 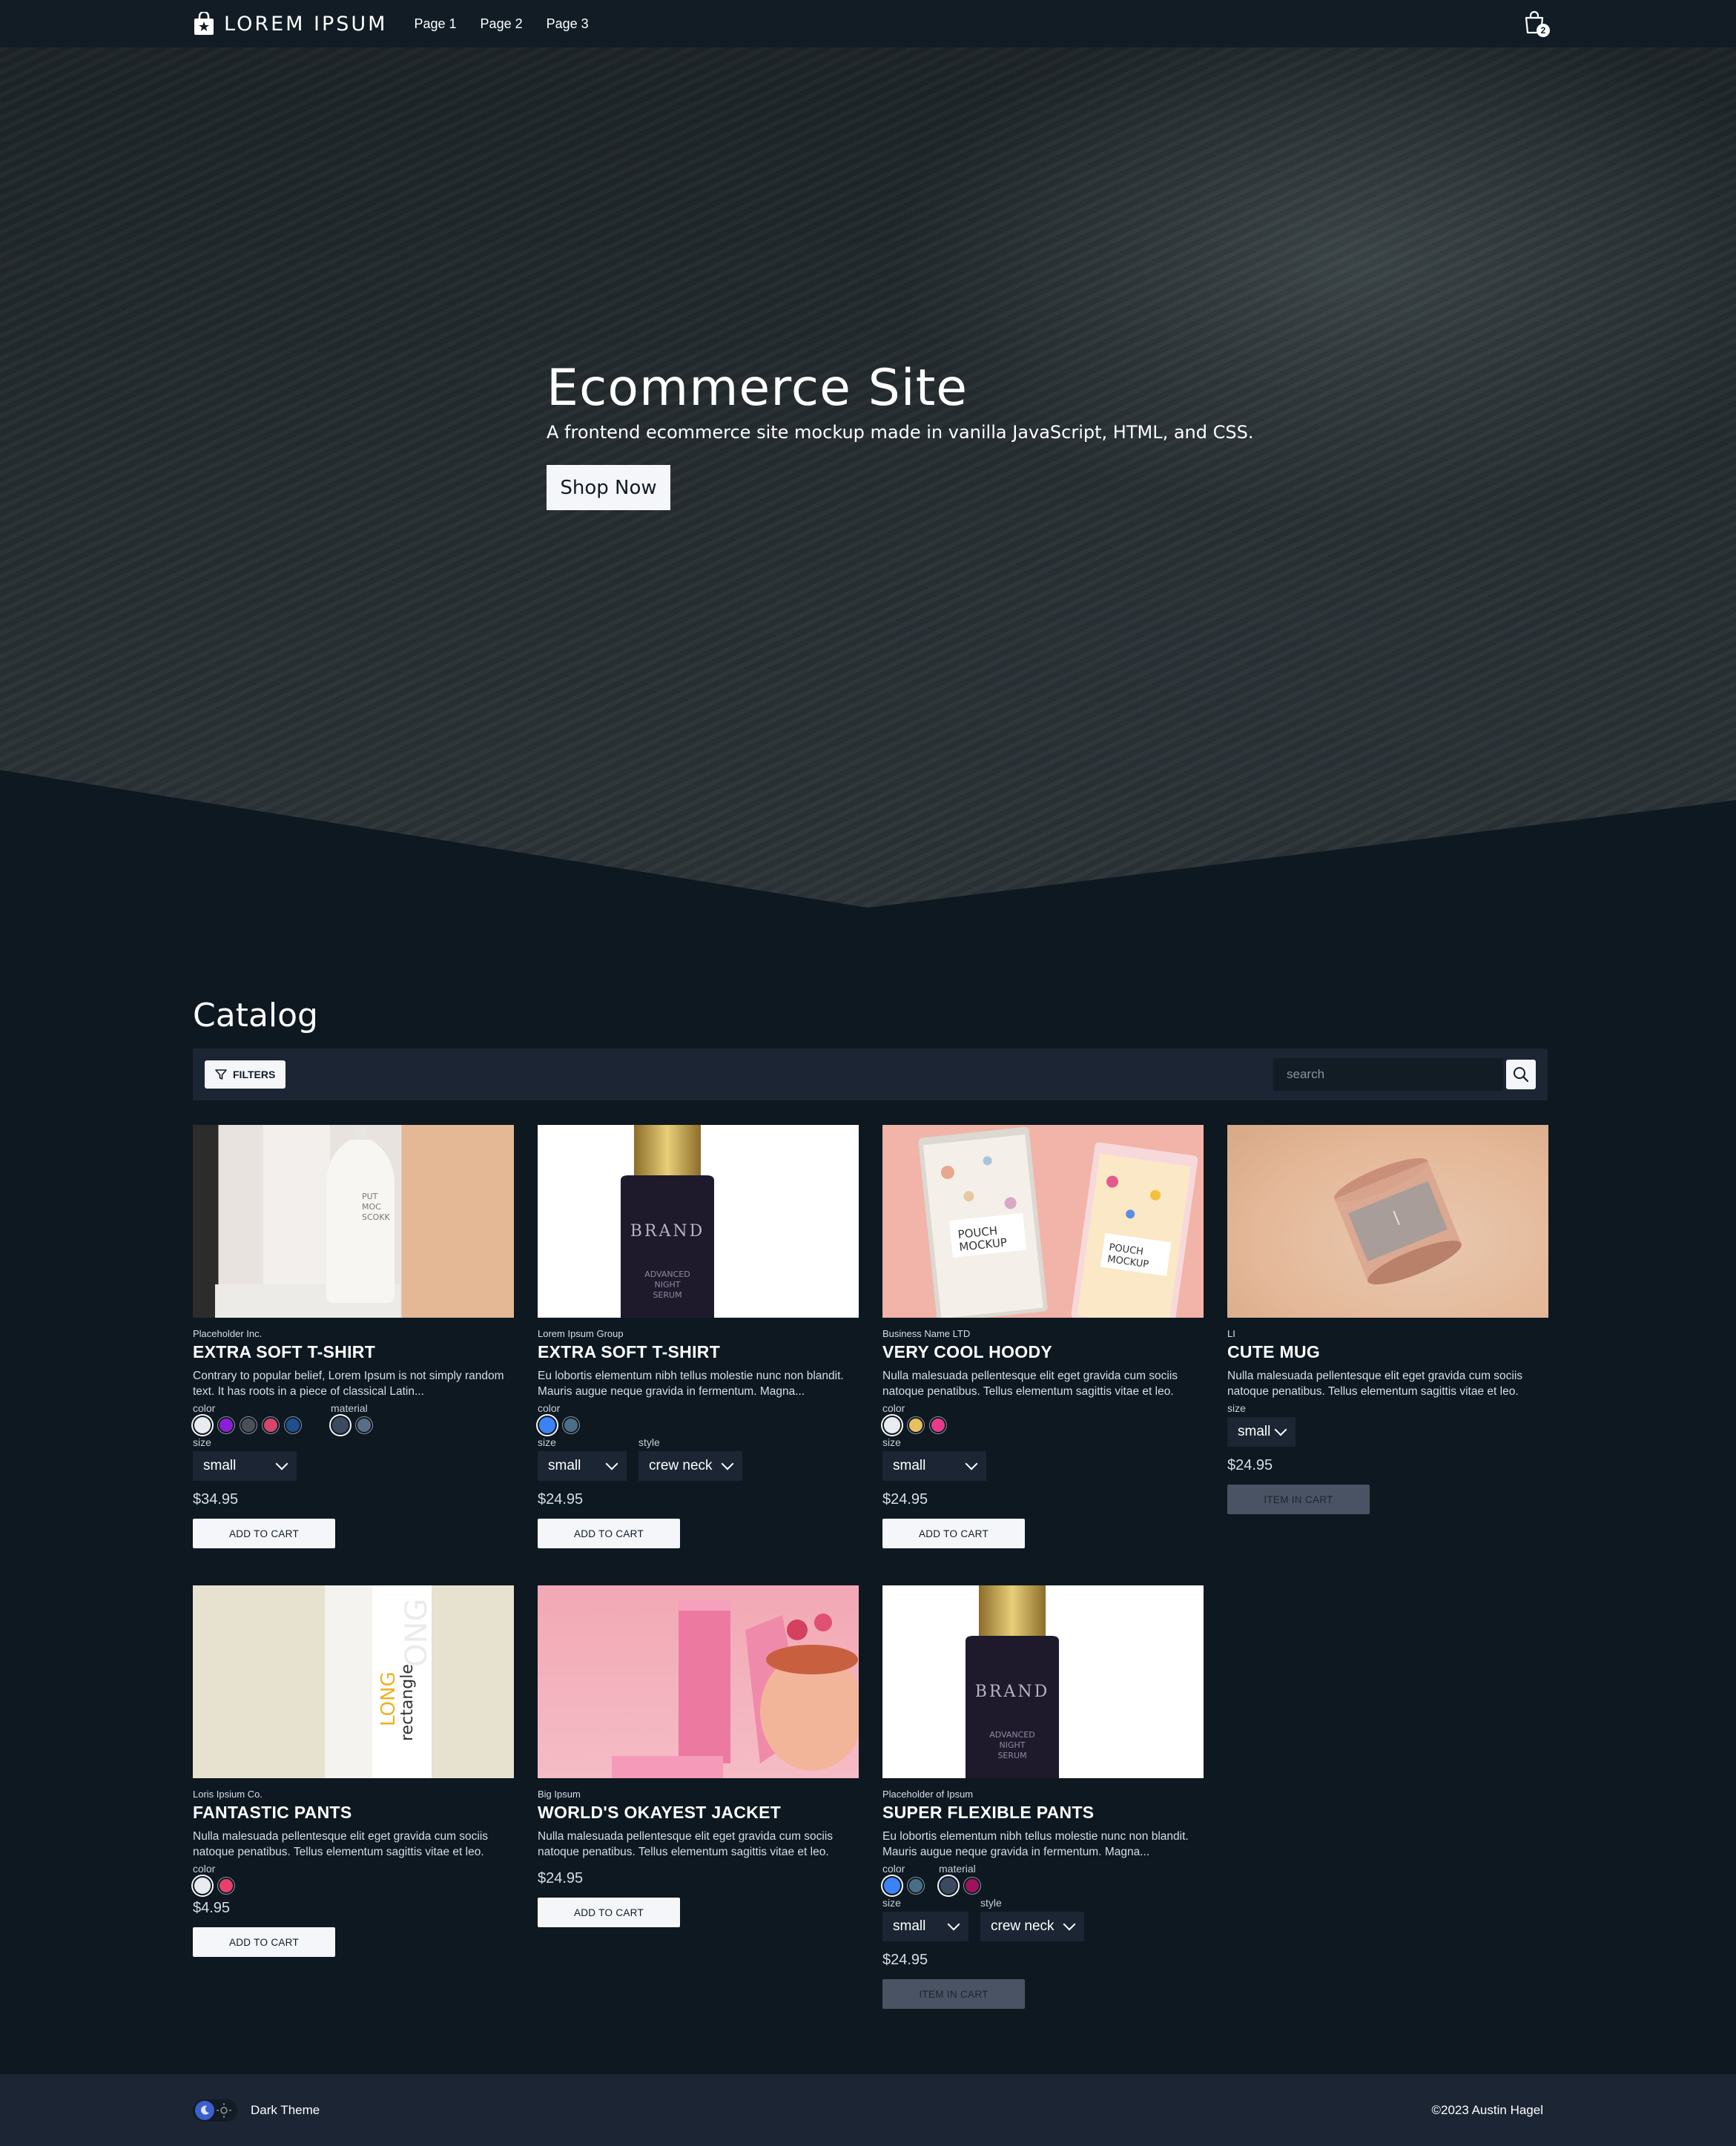 I want to click on size-label: size, so click(x=892, y=1903).